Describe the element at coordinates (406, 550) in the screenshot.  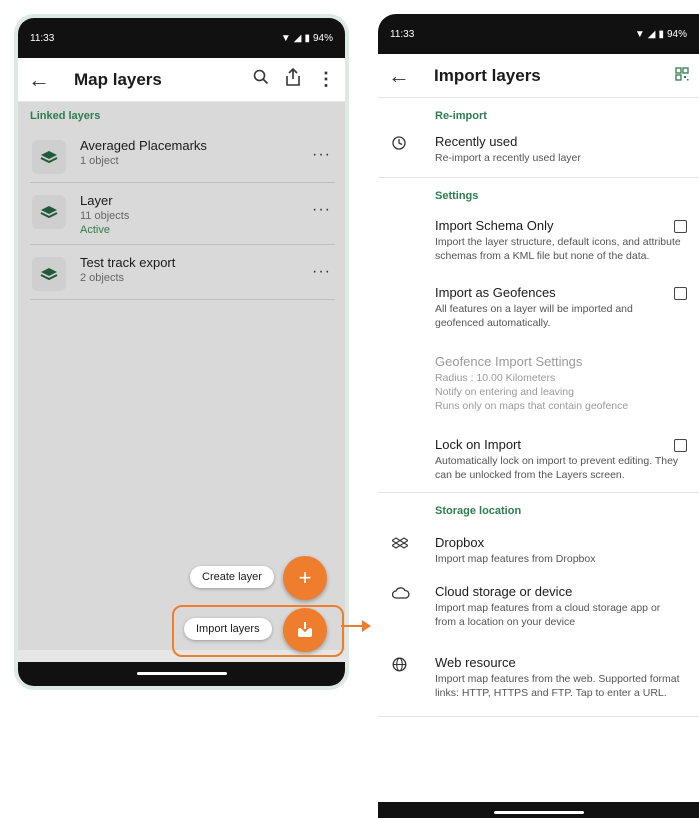
I see `dropbox-icon` at that location.